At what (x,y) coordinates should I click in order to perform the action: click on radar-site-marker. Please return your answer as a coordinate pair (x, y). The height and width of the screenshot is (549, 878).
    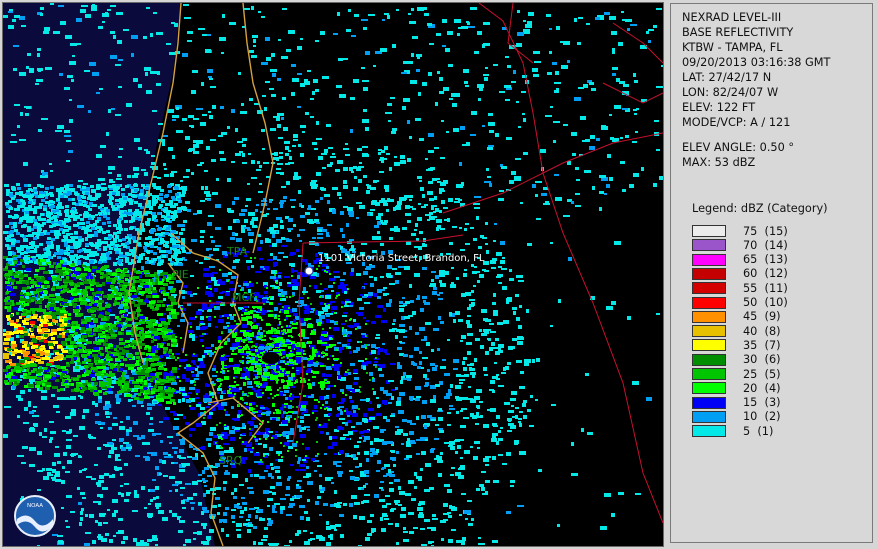
    Looking at the image, I should click on (271, 358).